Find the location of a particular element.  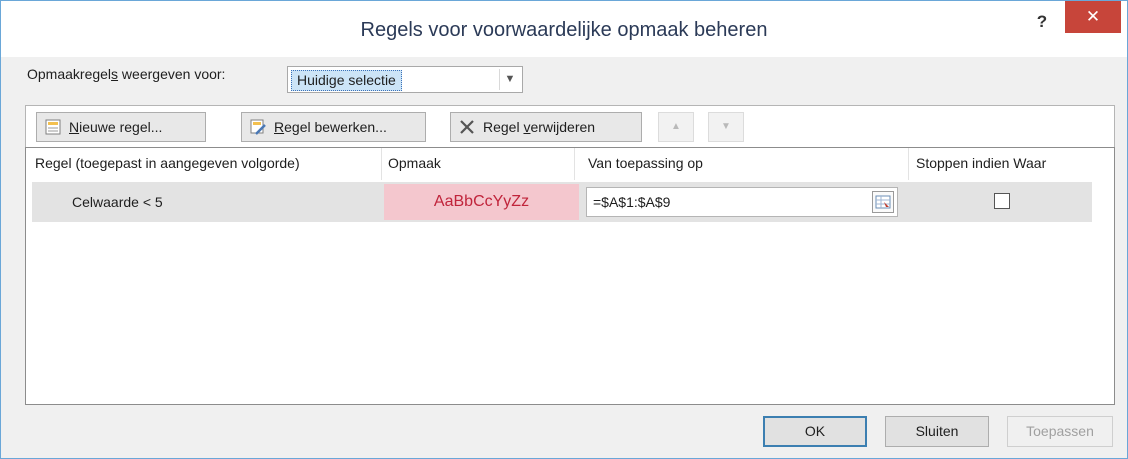

applies-to-value: =$A$1:$A$9 is located at coordinates (632, 202).